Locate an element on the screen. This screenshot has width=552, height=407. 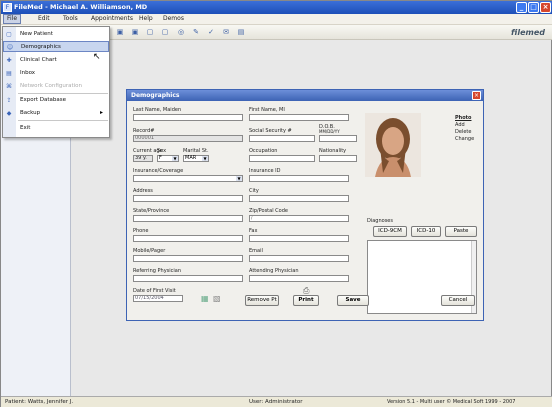
menu-item-new-patient: ▢ New Patient is located at coordinates (56, 34).